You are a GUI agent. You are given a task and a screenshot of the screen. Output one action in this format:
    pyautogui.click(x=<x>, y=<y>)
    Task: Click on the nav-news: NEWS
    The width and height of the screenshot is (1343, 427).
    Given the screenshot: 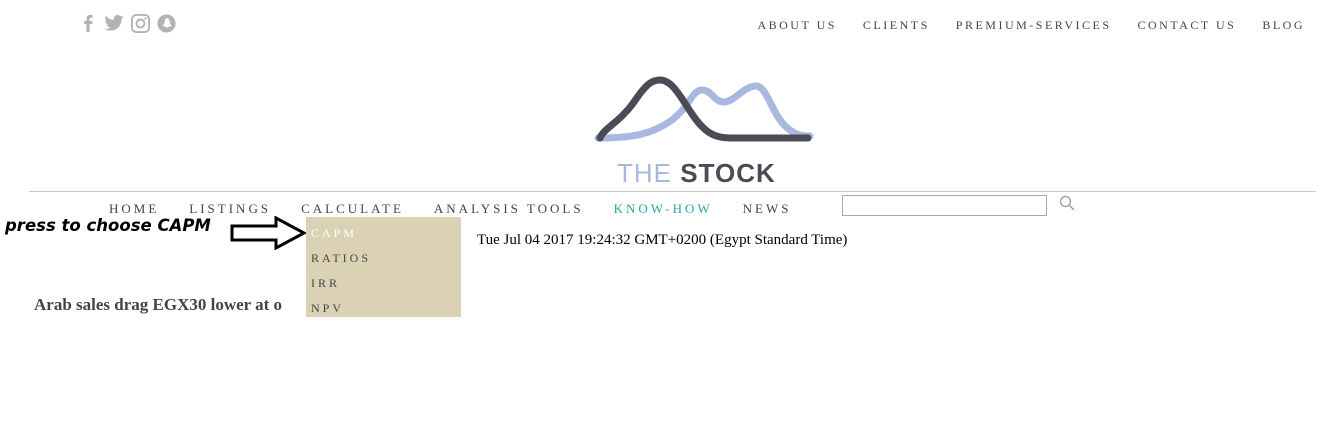 What is the action you would take?
    pyautogui.click(x=767, y=209)
    